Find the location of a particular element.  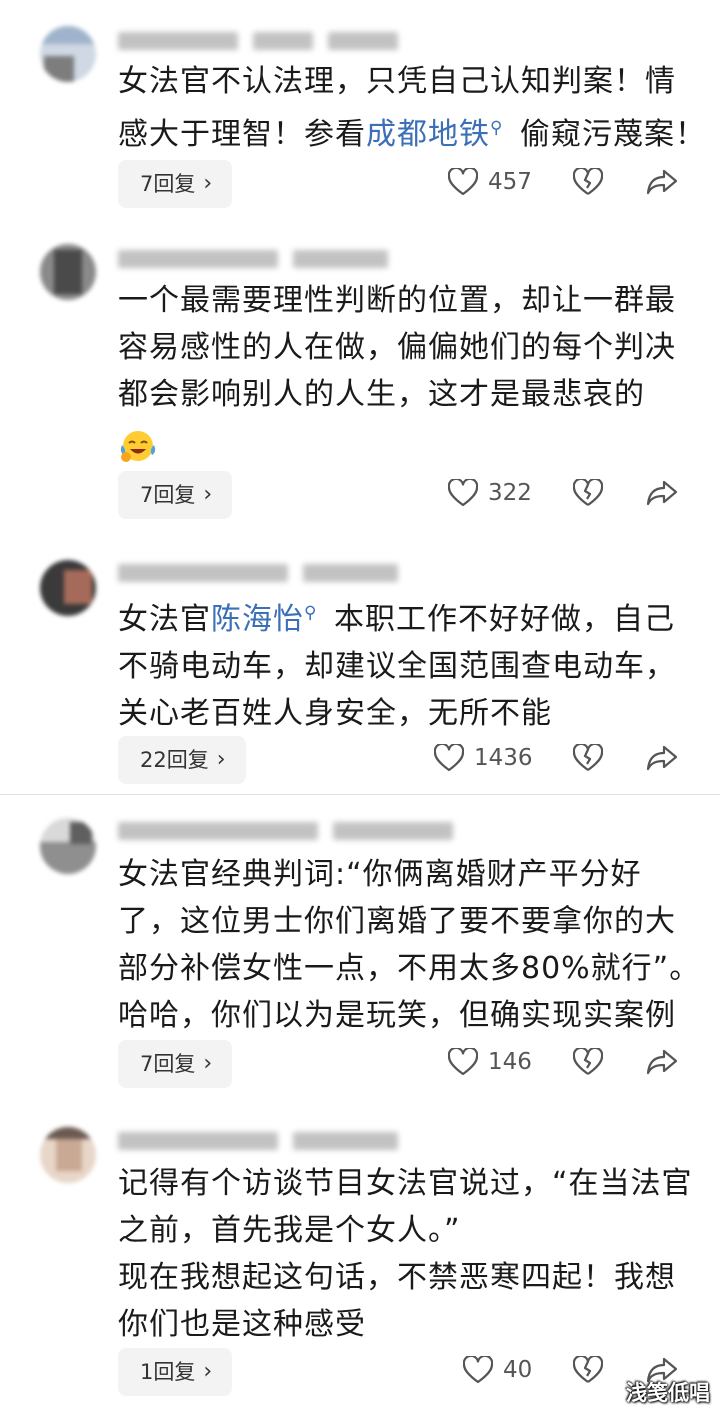

like-button: 457 is located at coordinates (490, 182).